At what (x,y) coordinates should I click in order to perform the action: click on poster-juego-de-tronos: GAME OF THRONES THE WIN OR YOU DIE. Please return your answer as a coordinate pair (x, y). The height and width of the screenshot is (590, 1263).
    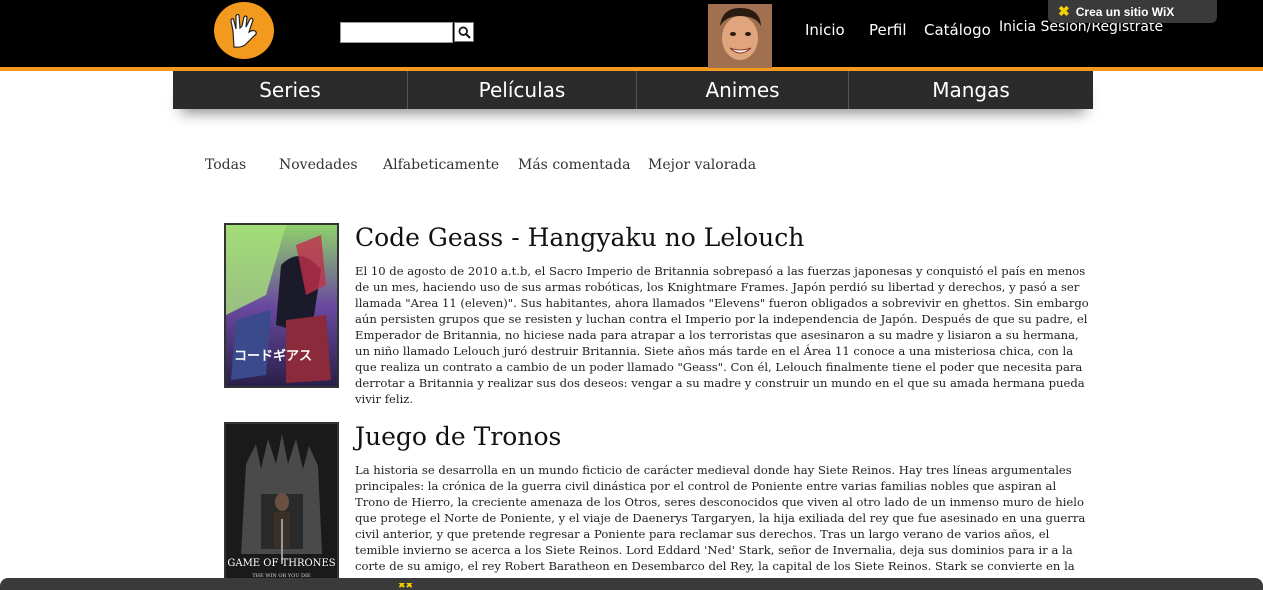
    Looking at the image, I should click on (281, 504).